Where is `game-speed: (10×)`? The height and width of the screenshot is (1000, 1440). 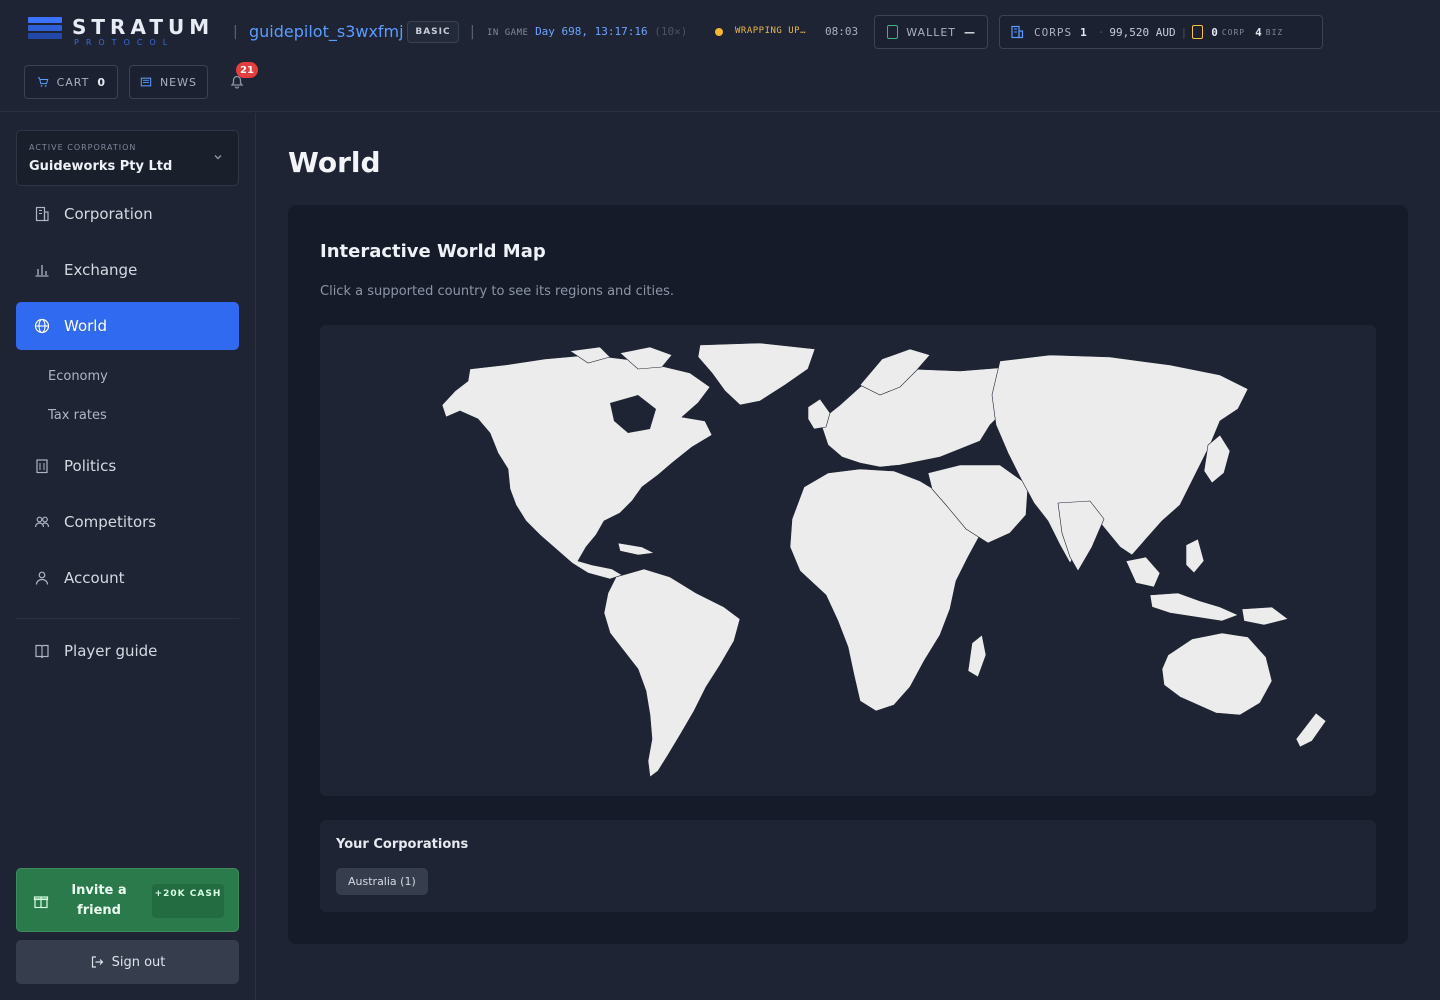
game-speed: (10×) is located at coordinates (671, 31).